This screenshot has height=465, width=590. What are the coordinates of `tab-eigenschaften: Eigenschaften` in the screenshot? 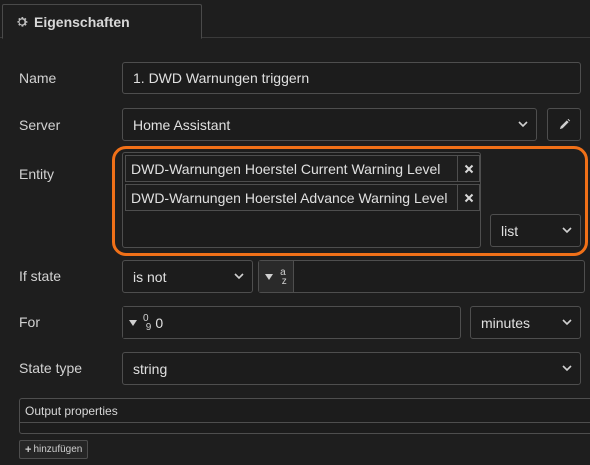 It's located at (102, 21).